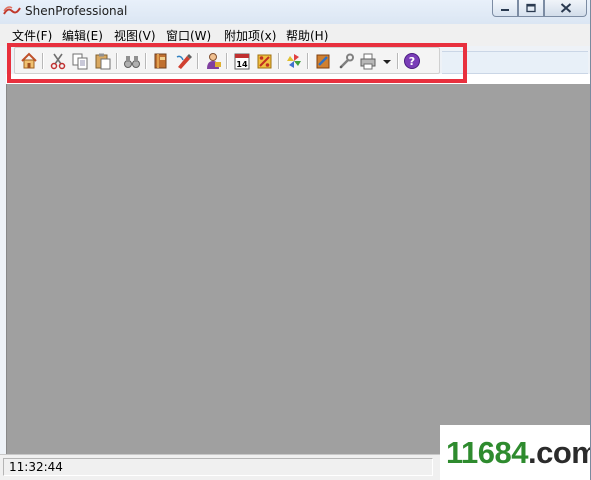 The image size is (591, 480). What do you see at coordinates (218, 467) in the screenshot?
I see `status-panel: 11:32:44` at bounding box center [218, 467].